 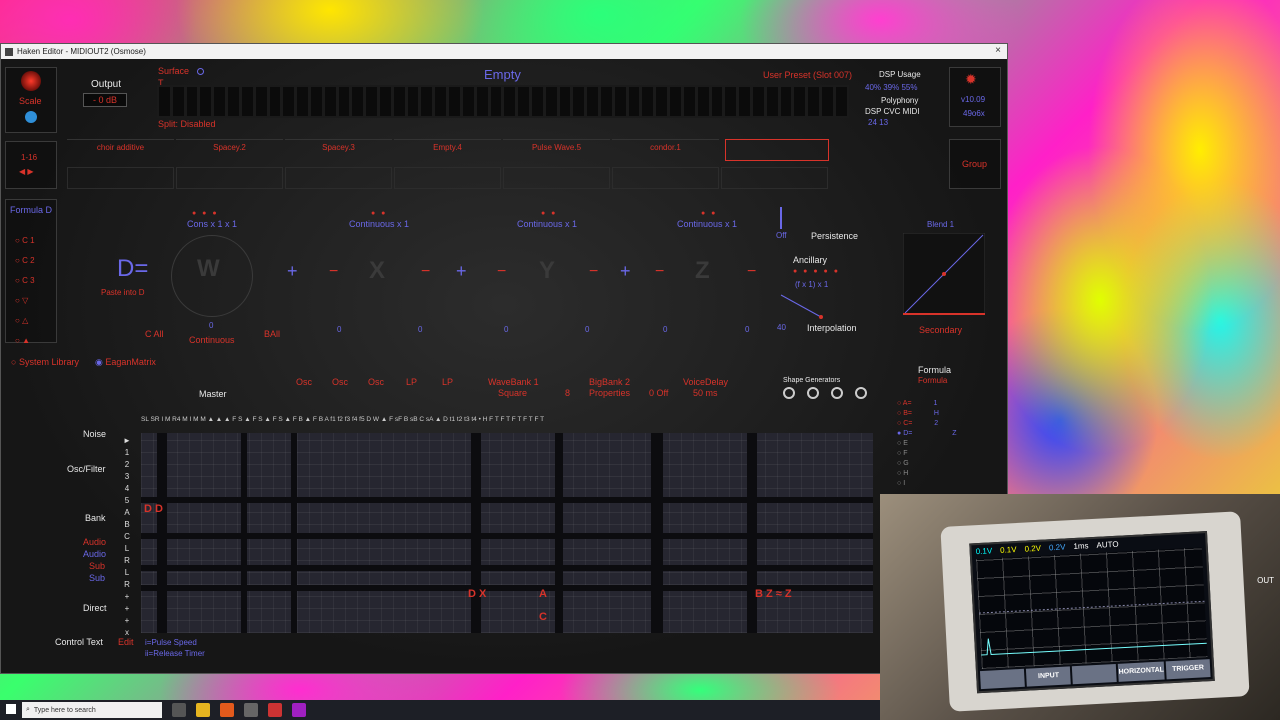 I want to click on preset-slot-6: condor.1, so click(x=665, y=150).